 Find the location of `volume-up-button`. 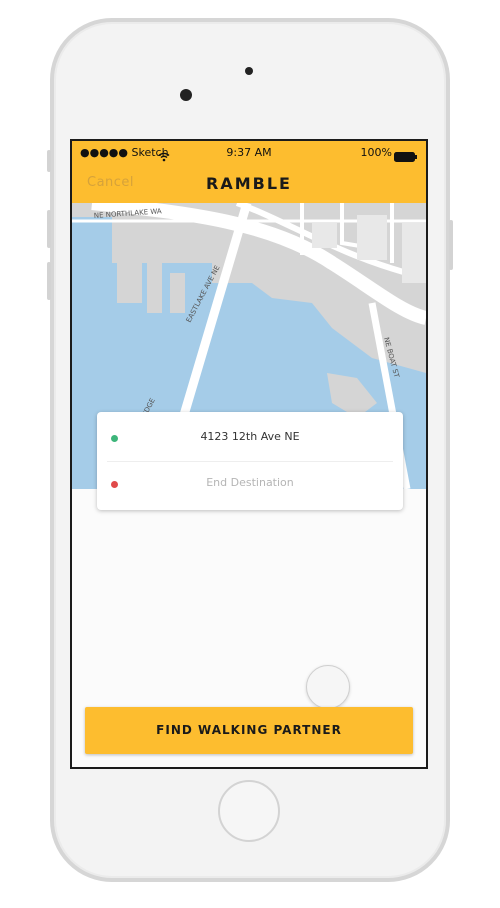

volume-up-button is located at coordinates (49, 229).